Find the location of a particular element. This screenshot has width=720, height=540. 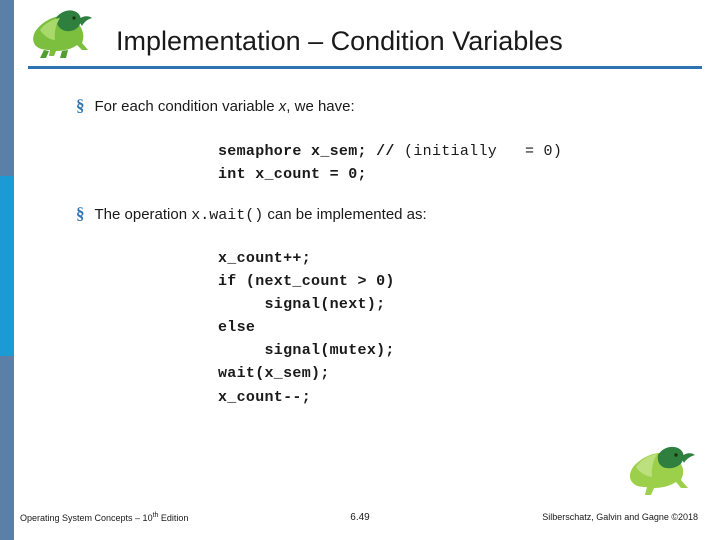

bullet-item-1: § For each condition variable x, we have: is located at coordinates (215, 106).